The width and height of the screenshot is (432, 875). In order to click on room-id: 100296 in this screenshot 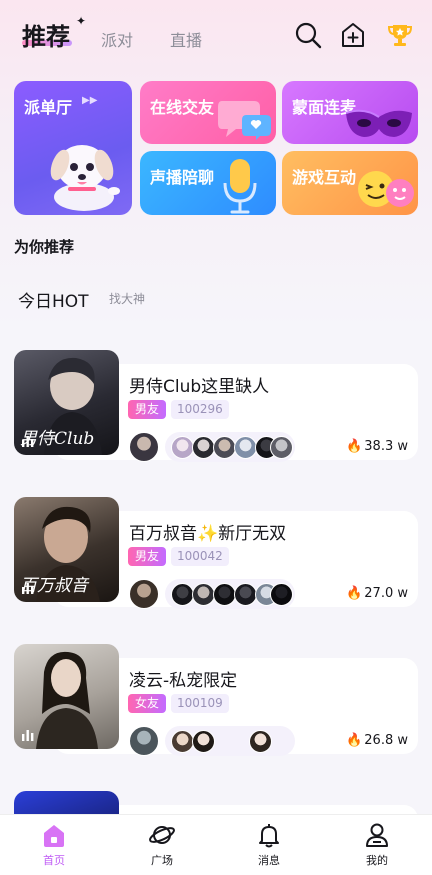, I will do `click(200, 409)`.